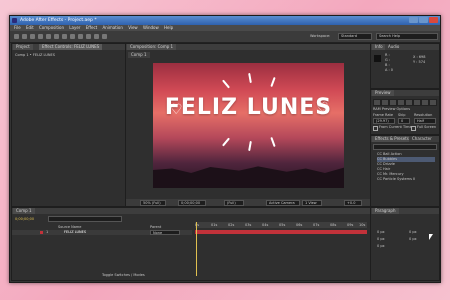 The width and height of the screenshot is (450, 300). I want to click on mouse-cursor-icon, so click(431, 237).